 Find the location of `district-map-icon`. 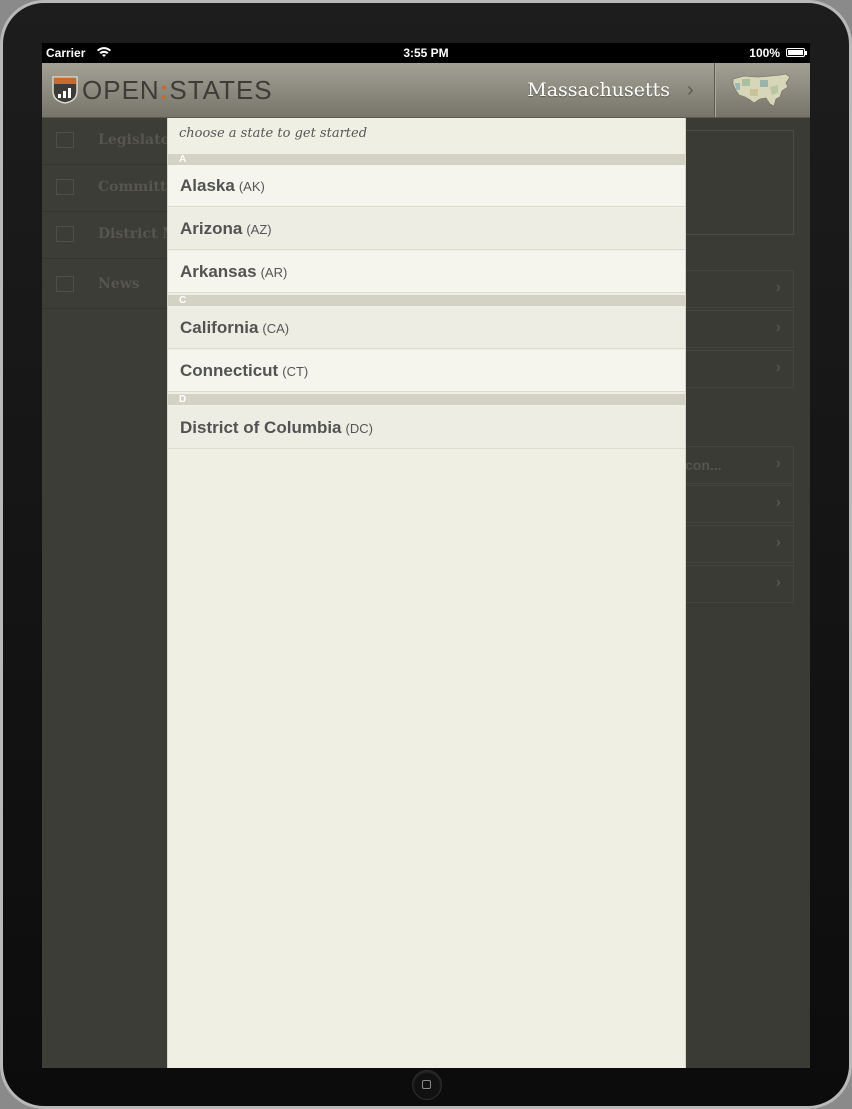

district-map-icon is located at coordinates (65, 234).